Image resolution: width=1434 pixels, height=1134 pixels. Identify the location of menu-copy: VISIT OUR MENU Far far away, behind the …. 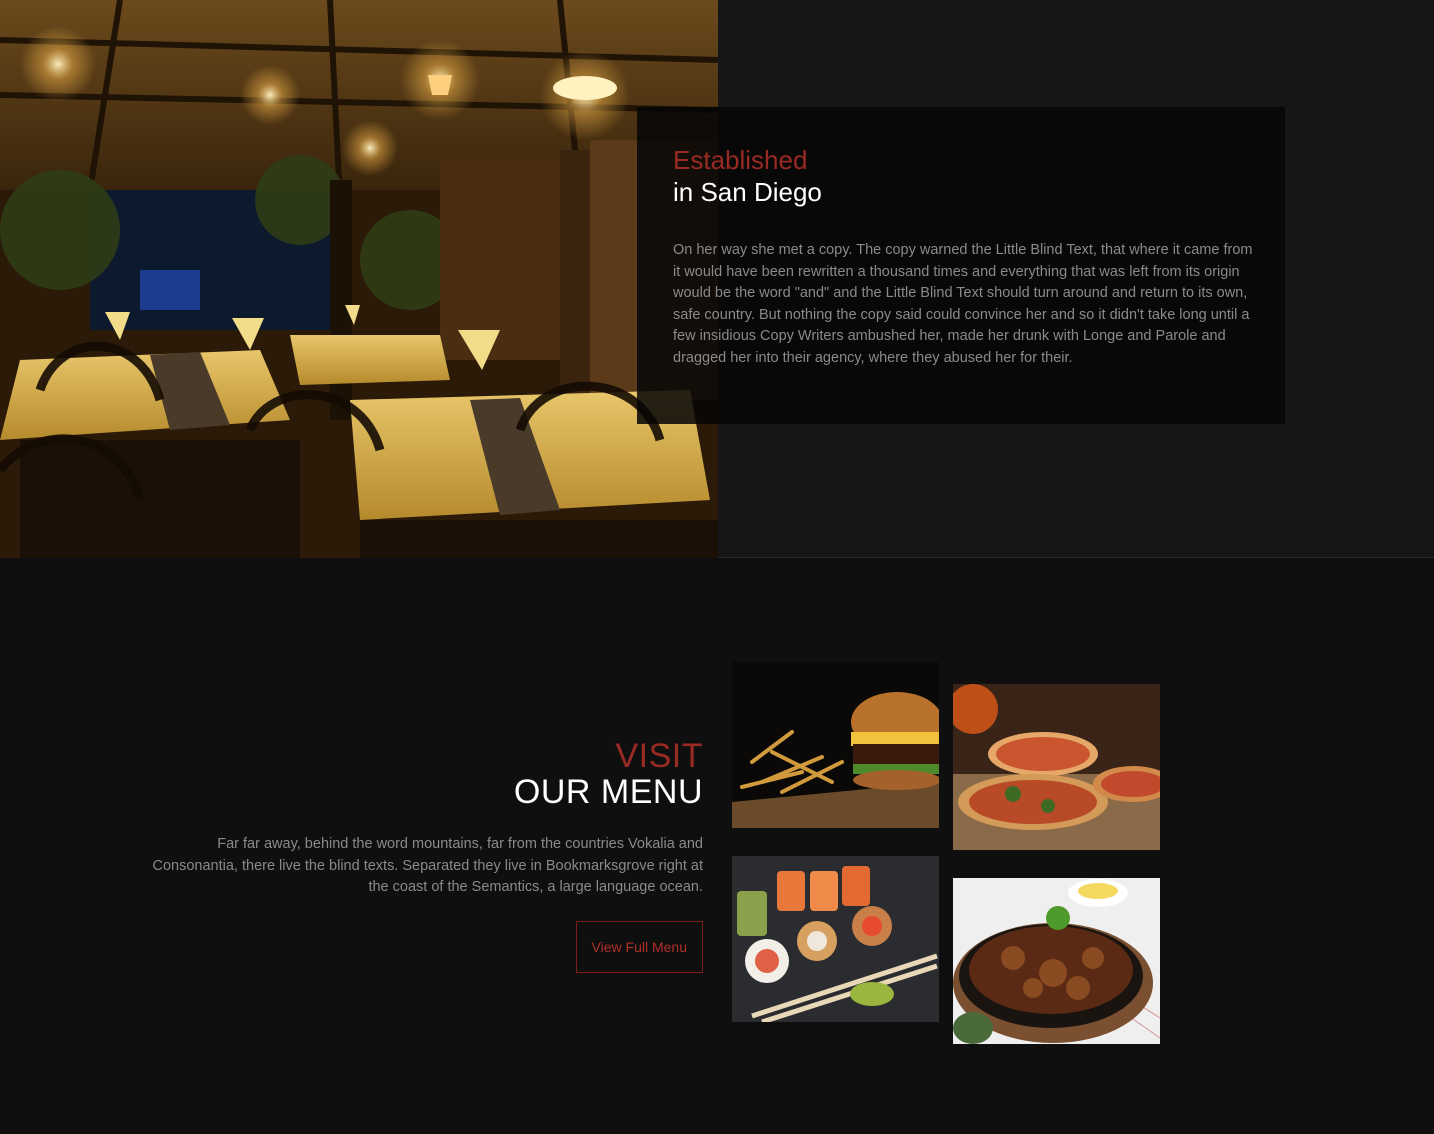
(426, 855).